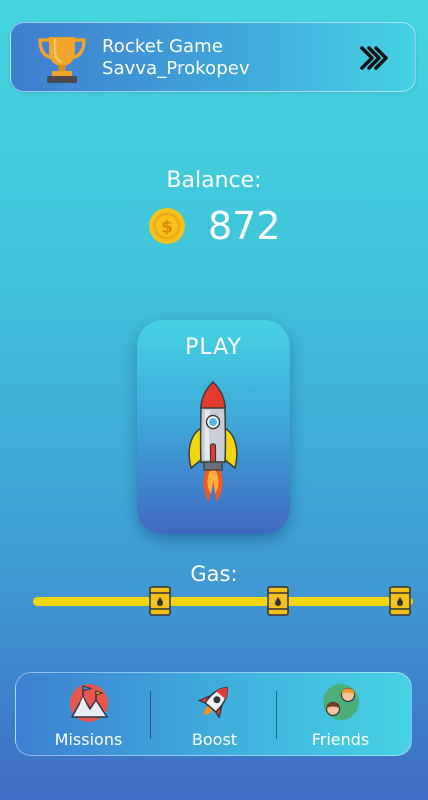 Image resolution: width=428 pixels, height=800 pixels. Describe the element at coordinates (89, 703) in the screenshot. I see `mountains-icon` at that location.